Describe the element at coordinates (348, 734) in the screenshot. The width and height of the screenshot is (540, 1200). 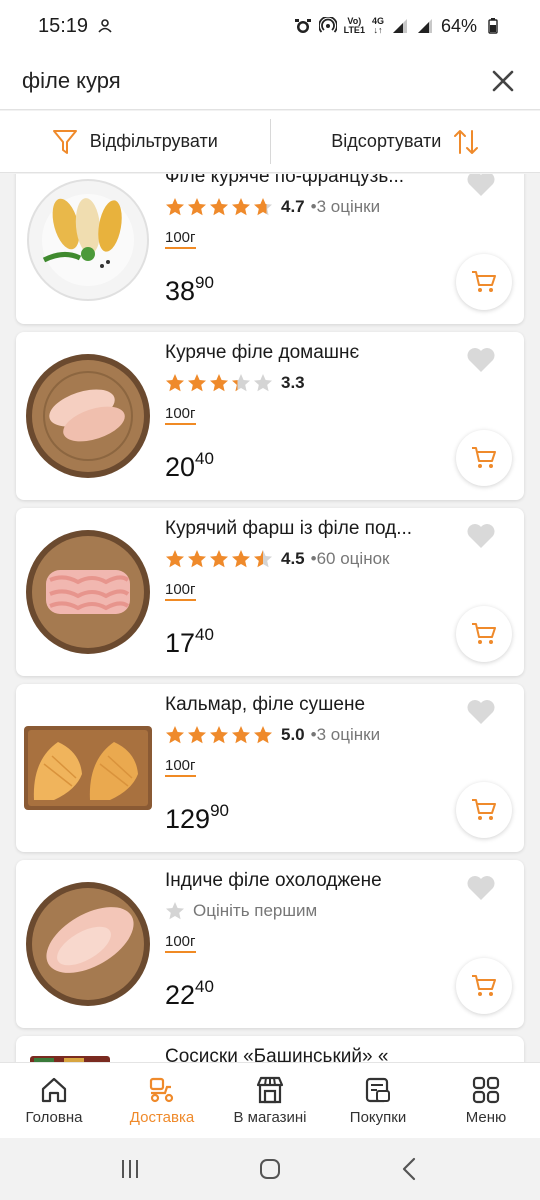
I see `rating-count: 3 оцінки` at that location.